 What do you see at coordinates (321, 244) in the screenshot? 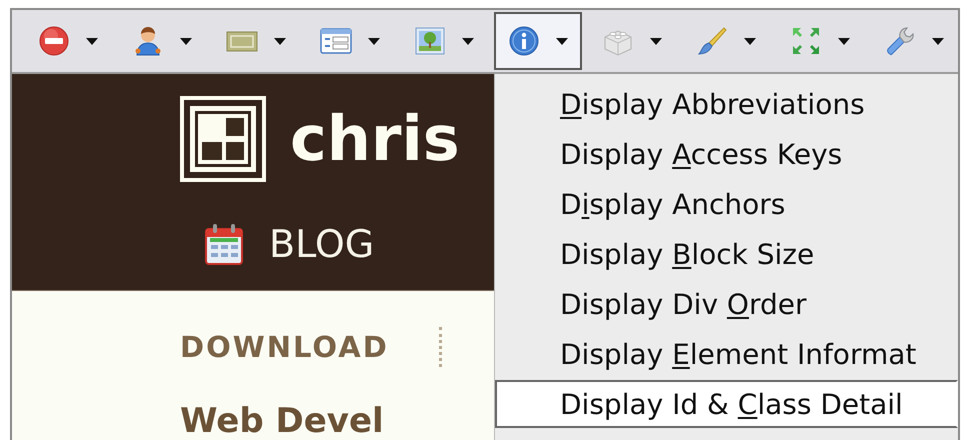
I see `nav-link: BLOG` at bounding box center [321, 244].